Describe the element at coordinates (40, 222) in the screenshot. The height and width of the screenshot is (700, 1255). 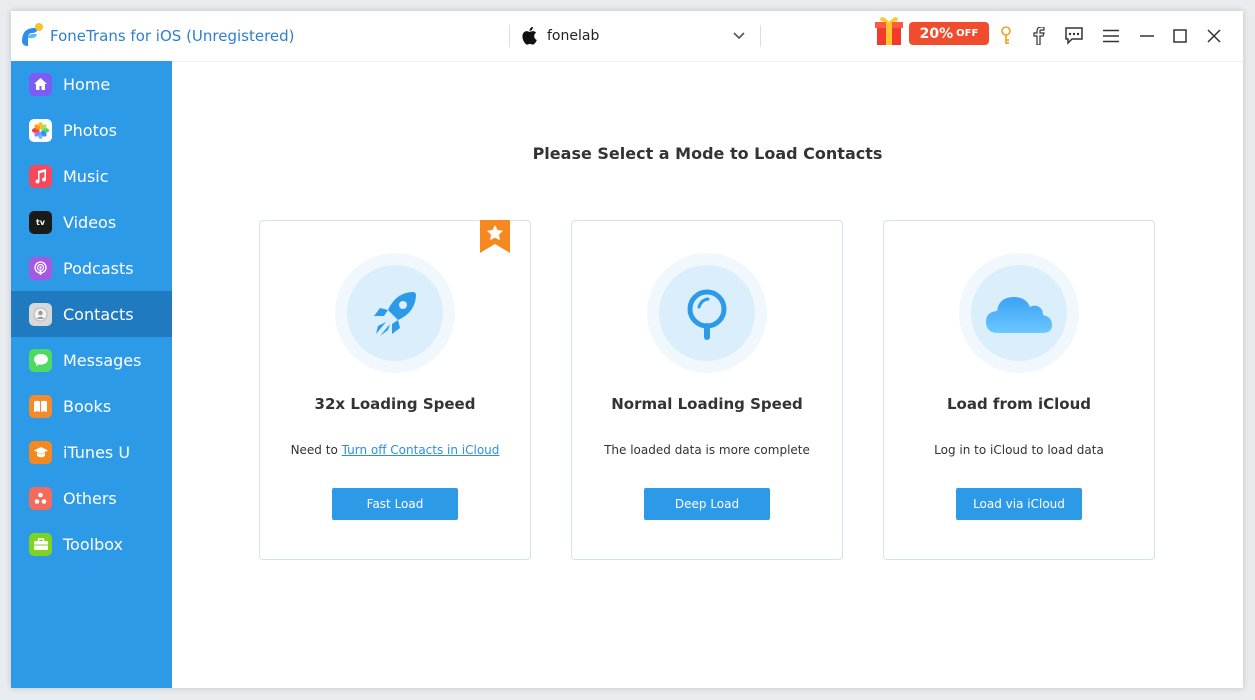
I see `videos-icon: tv` at that location.